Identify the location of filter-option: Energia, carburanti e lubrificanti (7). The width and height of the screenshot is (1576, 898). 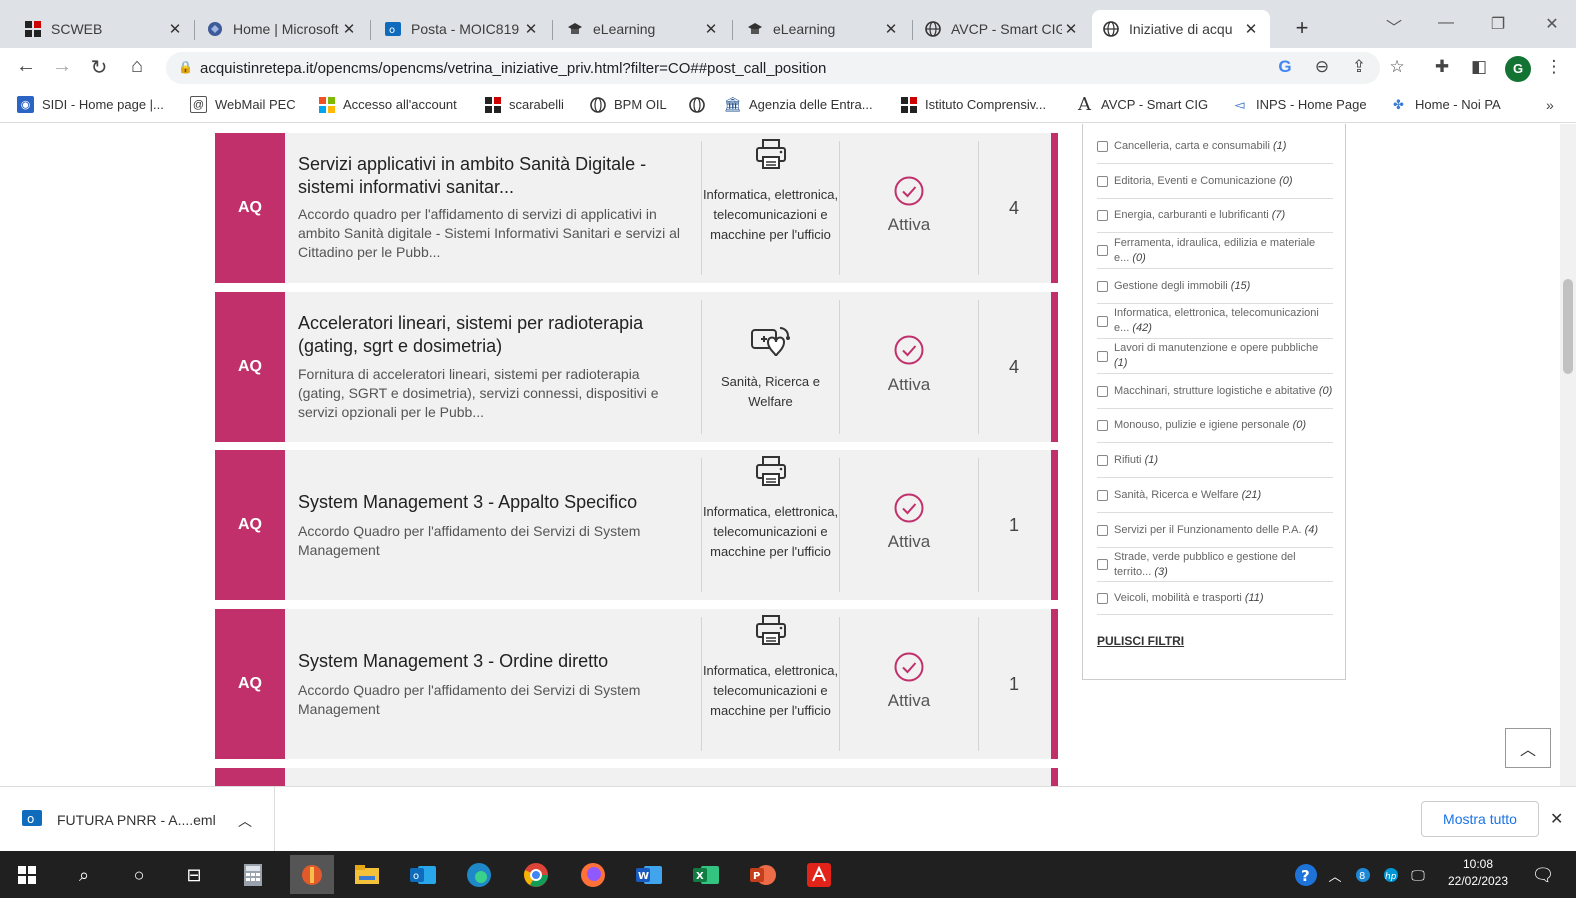
(1215, 216).